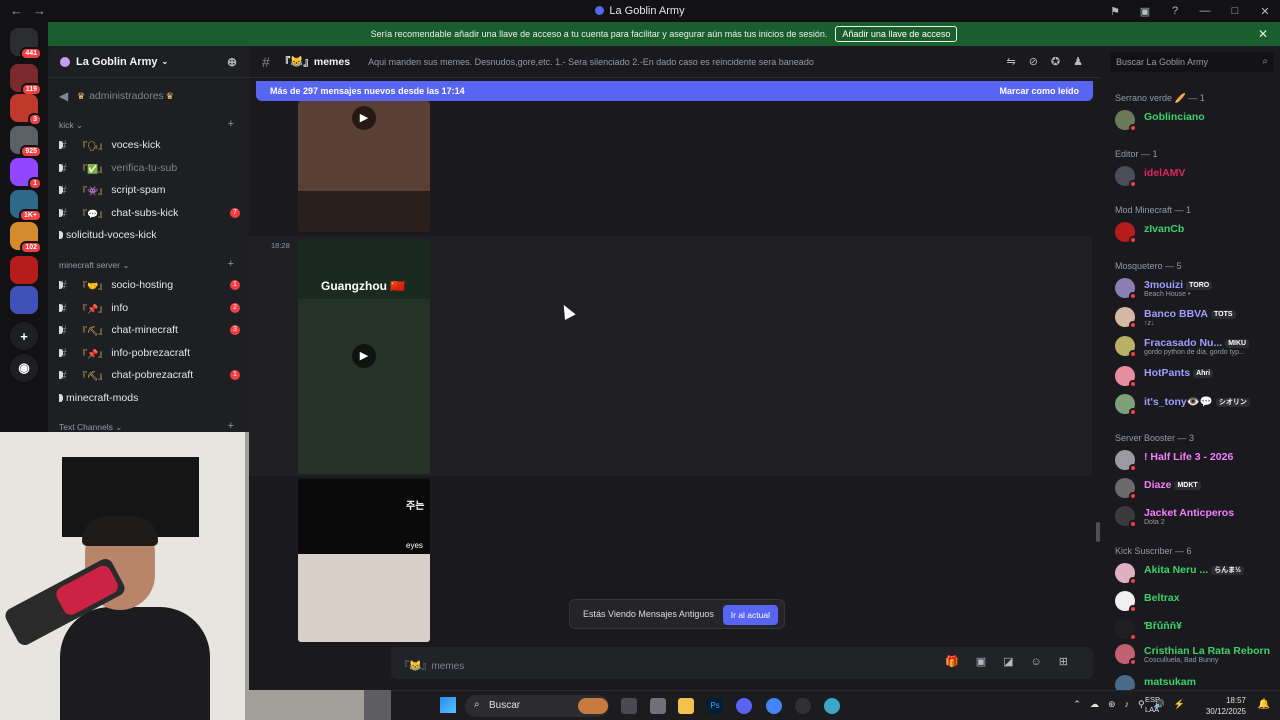  What do you see at coordinates (750, 615) in the screenshot?
I see `jump-to-present-button: Ir al actual` at bounding box center [750, 615].